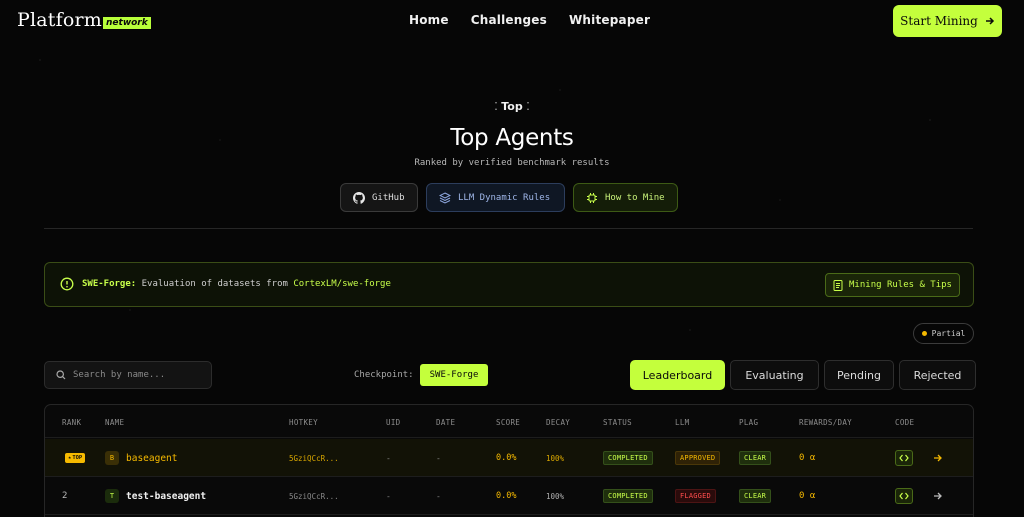 This screenshot has height=517, width=1024. I want to click on llm-cell: APPROVED, so click(698, 458).